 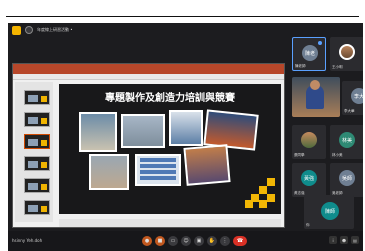 I want to click on person-head, so click(x=315, y=85).